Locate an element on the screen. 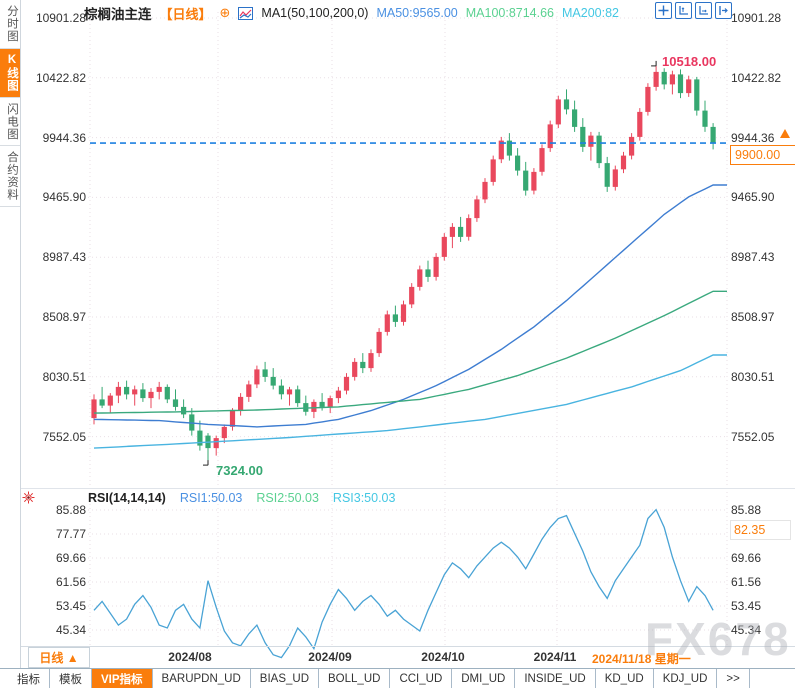 The height and width of the screenshot is (688, 795). ma200-value: MA200:82 is located at coordinates (590, 13).